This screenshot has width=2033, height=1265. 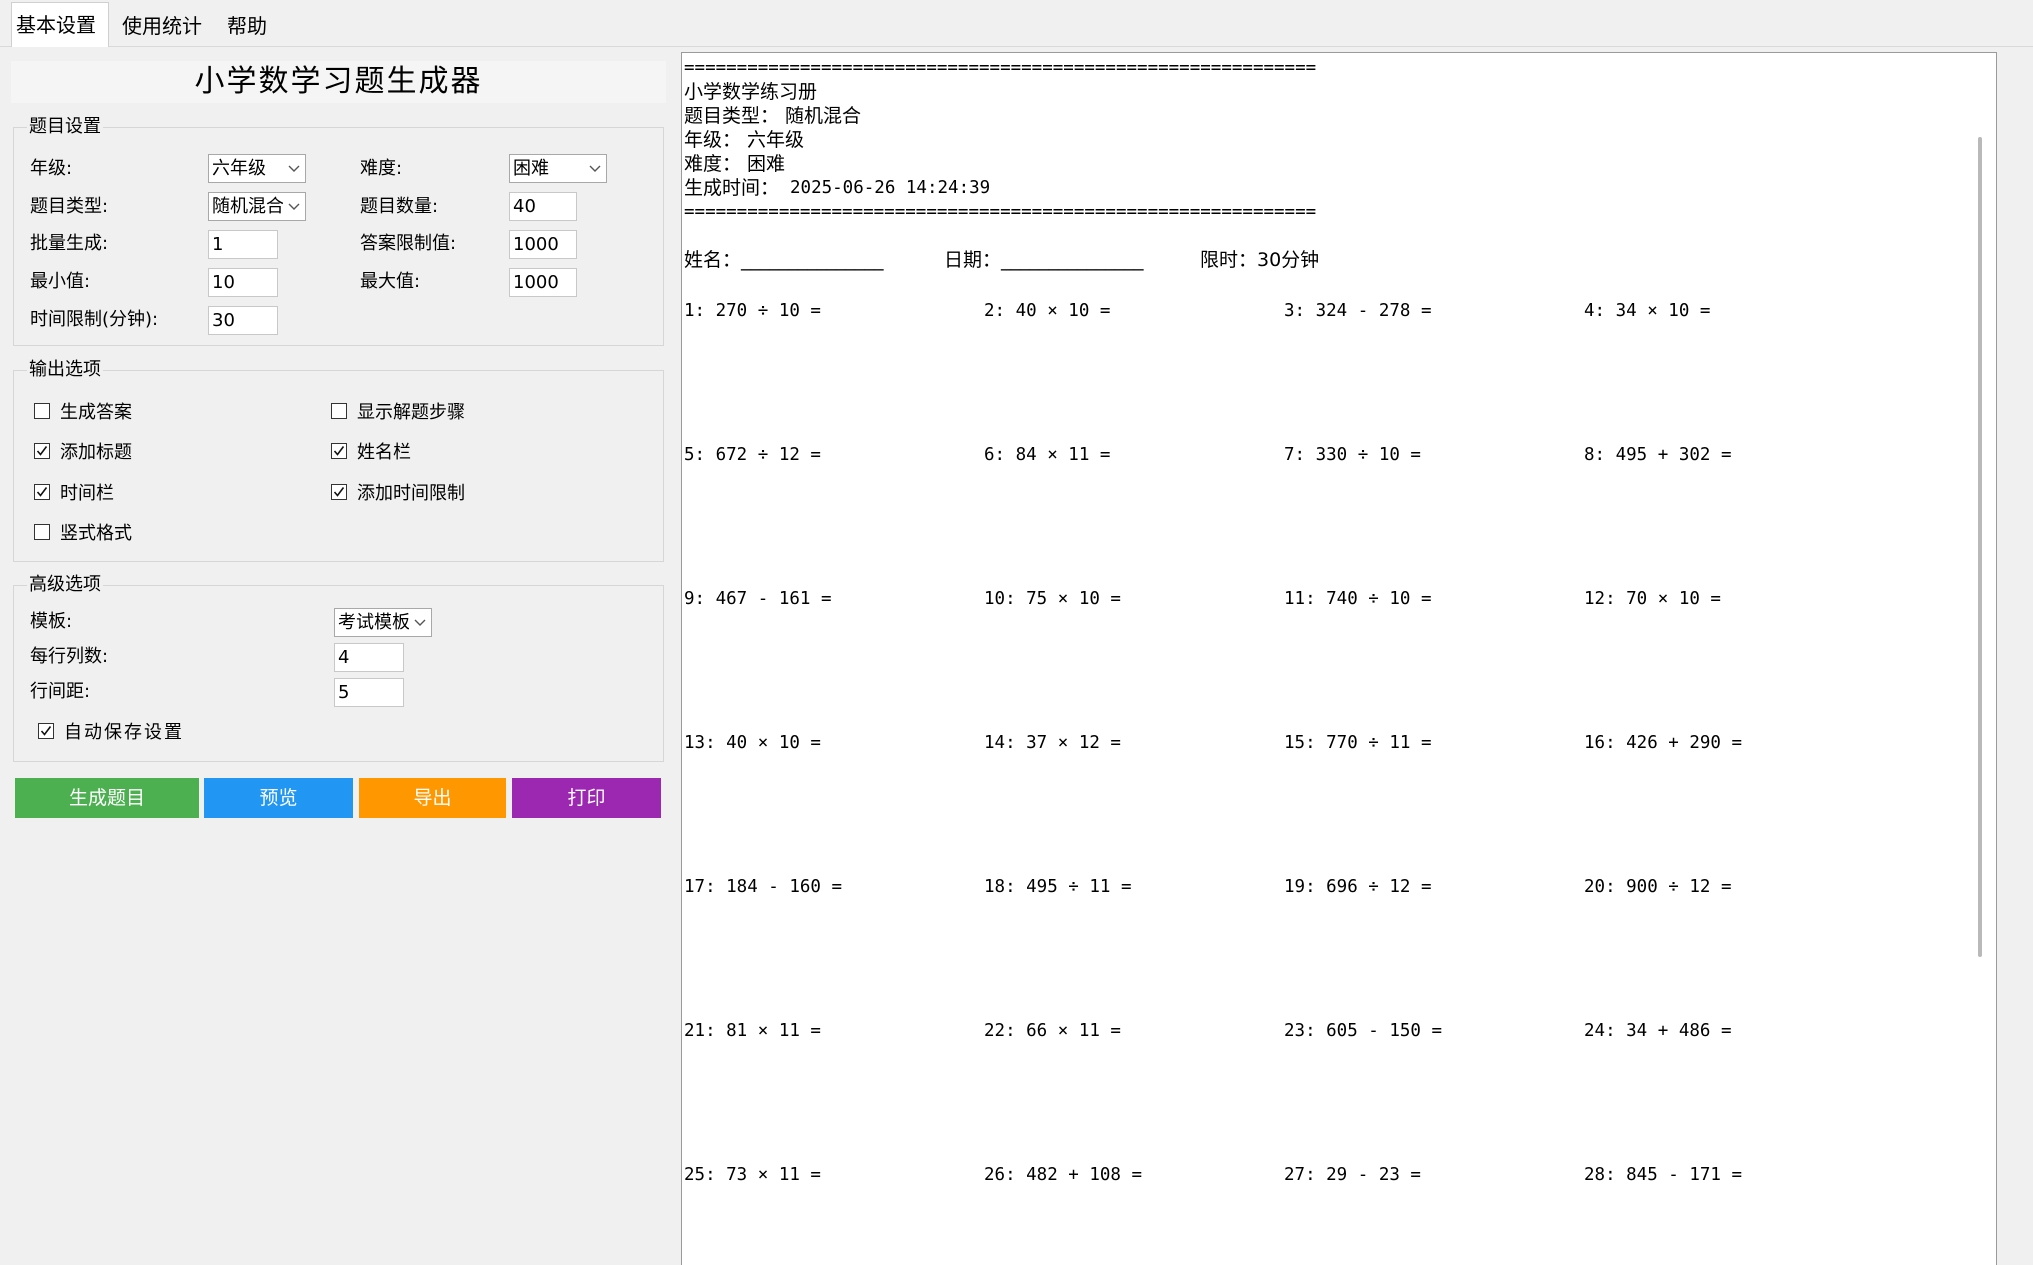 I want to click on question-settings-legend: 题目设置, so click(x=65, y=127).